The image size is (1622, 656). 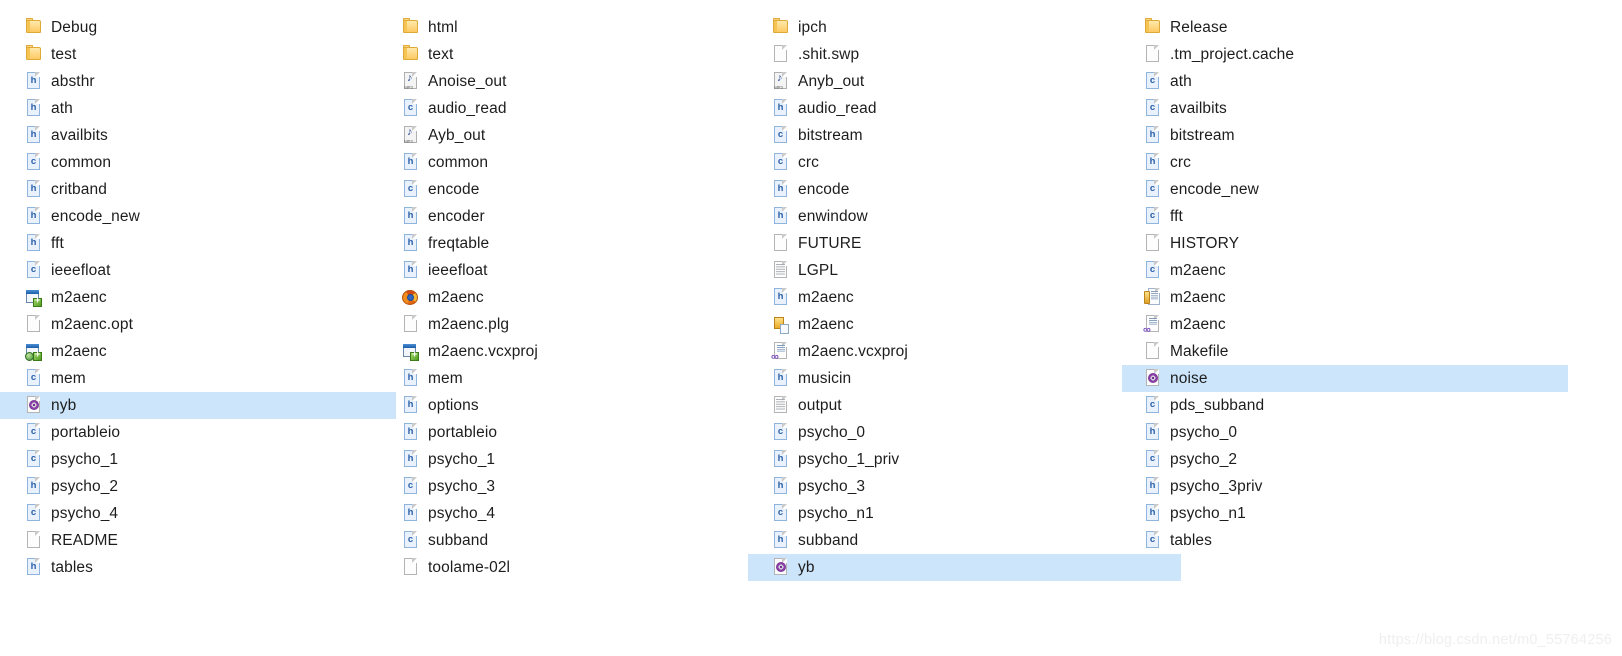 What do you see at coordinates (946, 351) in the screenshot?
I see `file-row: ∞ m2aenc.vcxproj` at bounding box center [946, 351].